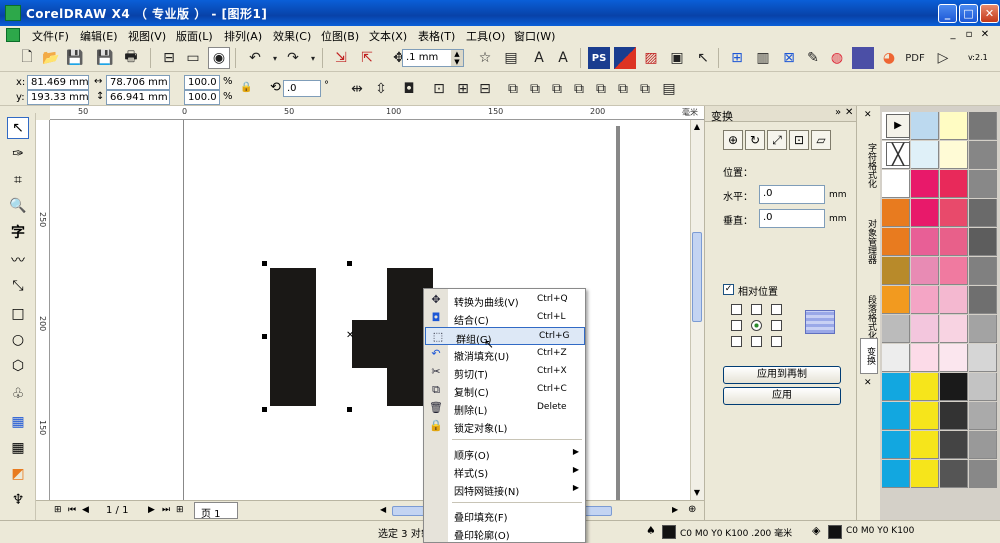 Image resolution: width=1000 pixels, height=543 pixels. What do you see at coordinates (18, 180) in the screenshot?
I see `crop-tool-icon: ⌗` at bounding box center [18, 180].